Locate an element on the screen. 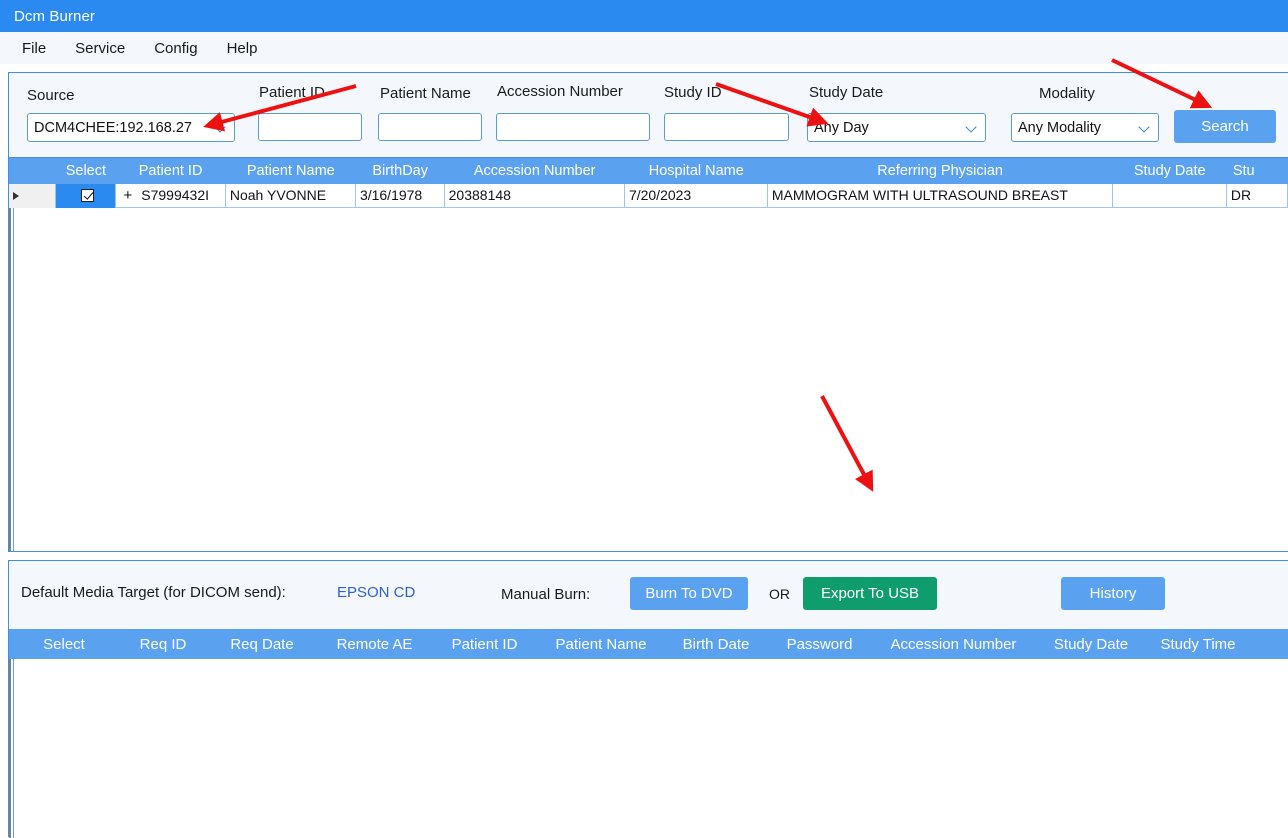 The image size is (1288, 838). request-col-birth-date: Birth Date is located at coordinates (716, 644).